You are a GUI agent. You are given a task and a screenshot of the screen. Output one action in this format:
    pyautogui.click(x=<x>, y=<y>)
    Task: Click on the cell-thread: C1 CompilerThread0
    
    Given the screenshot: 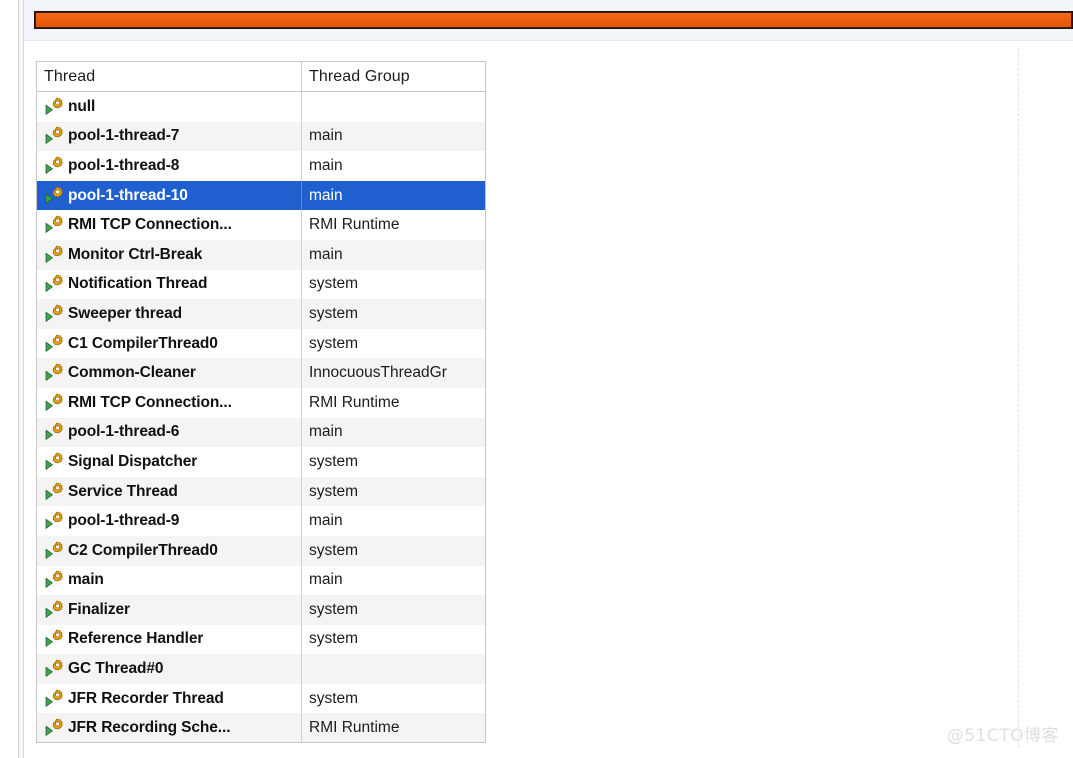 What is the action you would take?
    pyautogui.click(x=169, y=343)
    